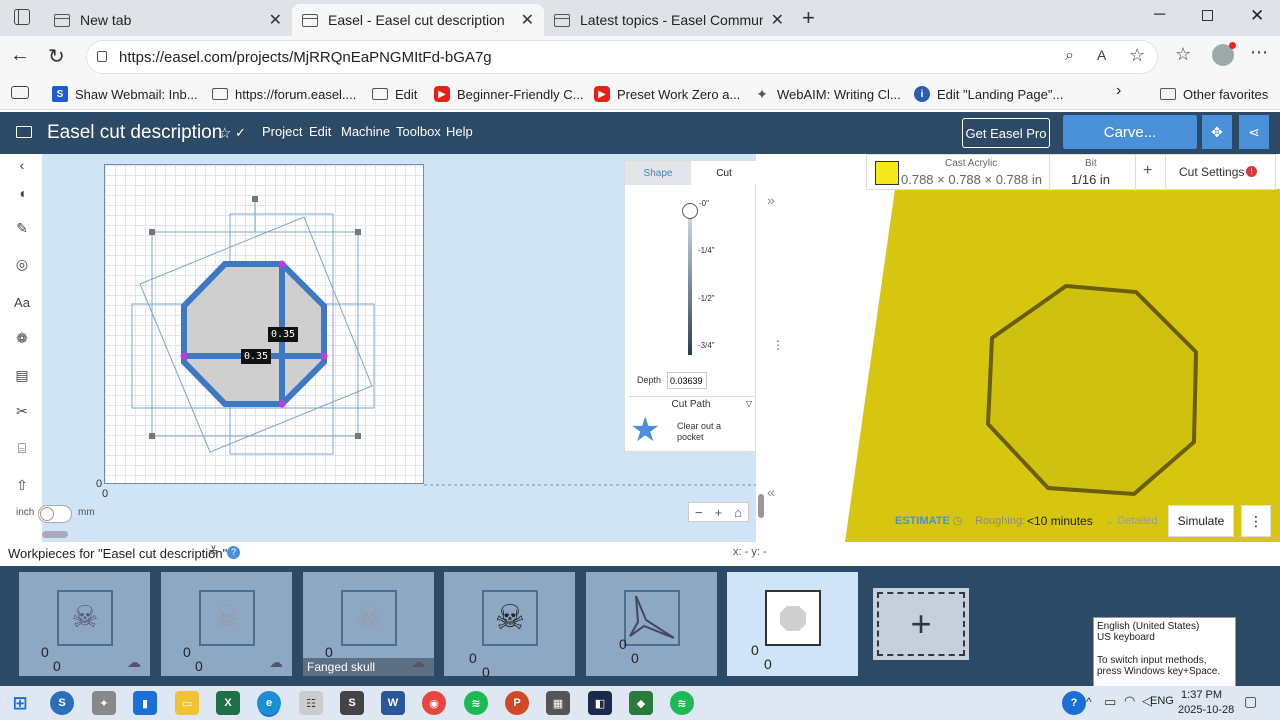 The width and height of the screenshot is (1280, 720). I want to click on more-options-icon: ⋮, so click(1256, 521).